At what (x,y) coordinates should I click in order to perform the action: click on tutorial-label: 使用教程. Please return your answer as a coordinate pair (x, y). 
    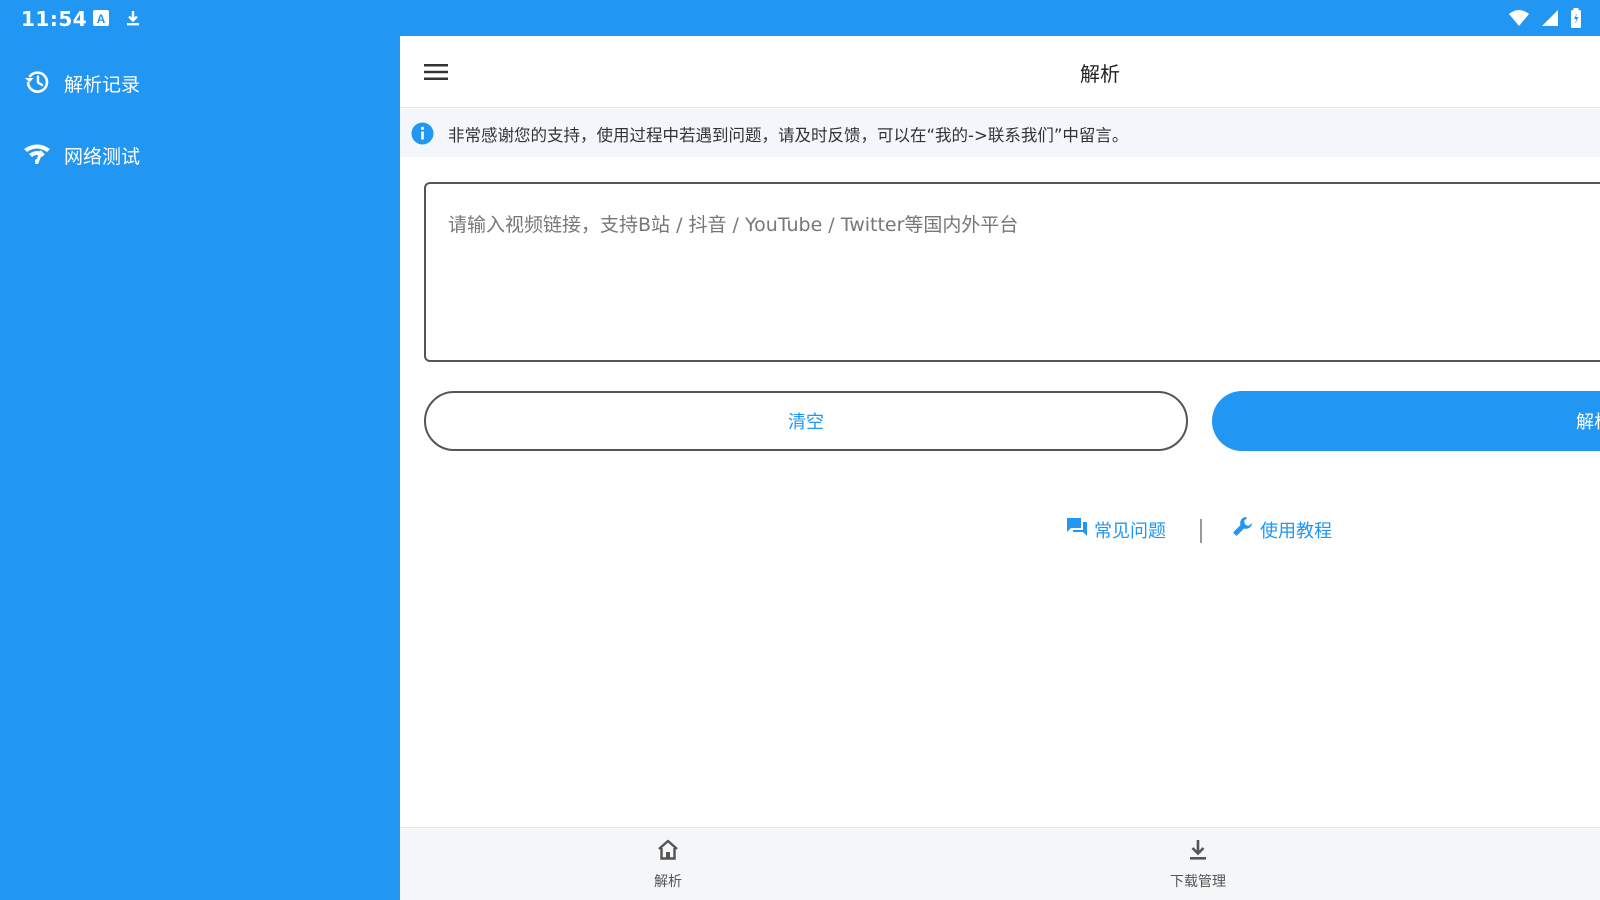
    Looking at the image, I should click on (1296, 531).